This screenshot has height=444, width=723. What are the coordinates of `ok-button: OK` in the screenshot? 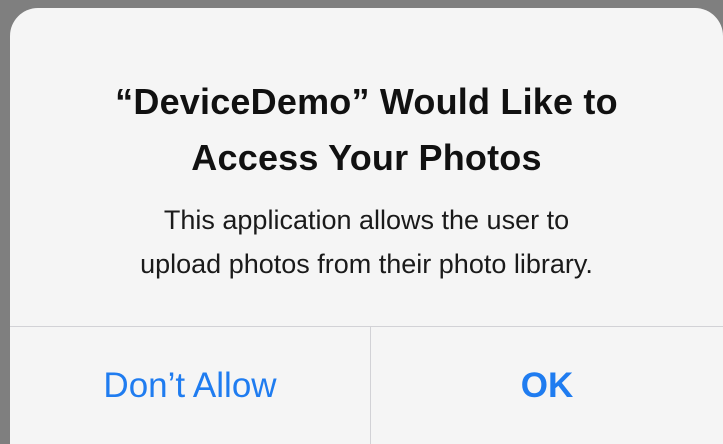 It's located at (547, 385).